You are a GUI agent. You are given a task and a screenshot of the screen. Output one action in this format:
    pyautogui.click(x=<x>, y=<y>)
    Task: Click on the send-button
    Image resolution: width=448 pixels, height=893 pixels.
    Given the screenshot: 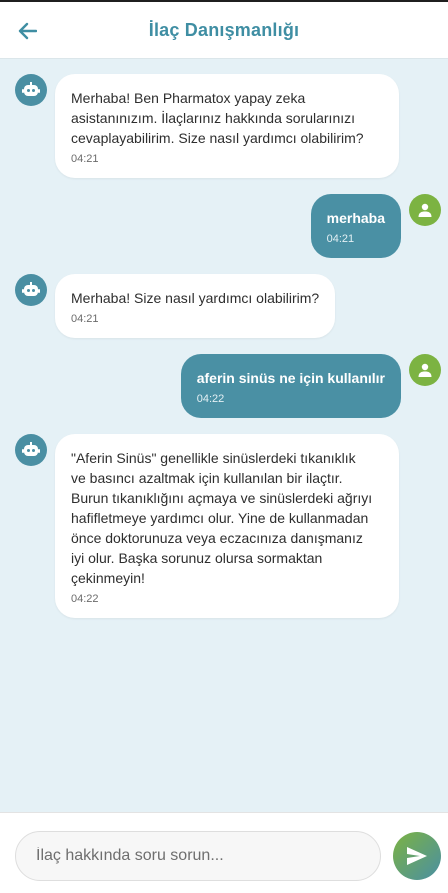 What is the action you would take?
    pyautogui.click(x=417, y=856)
    